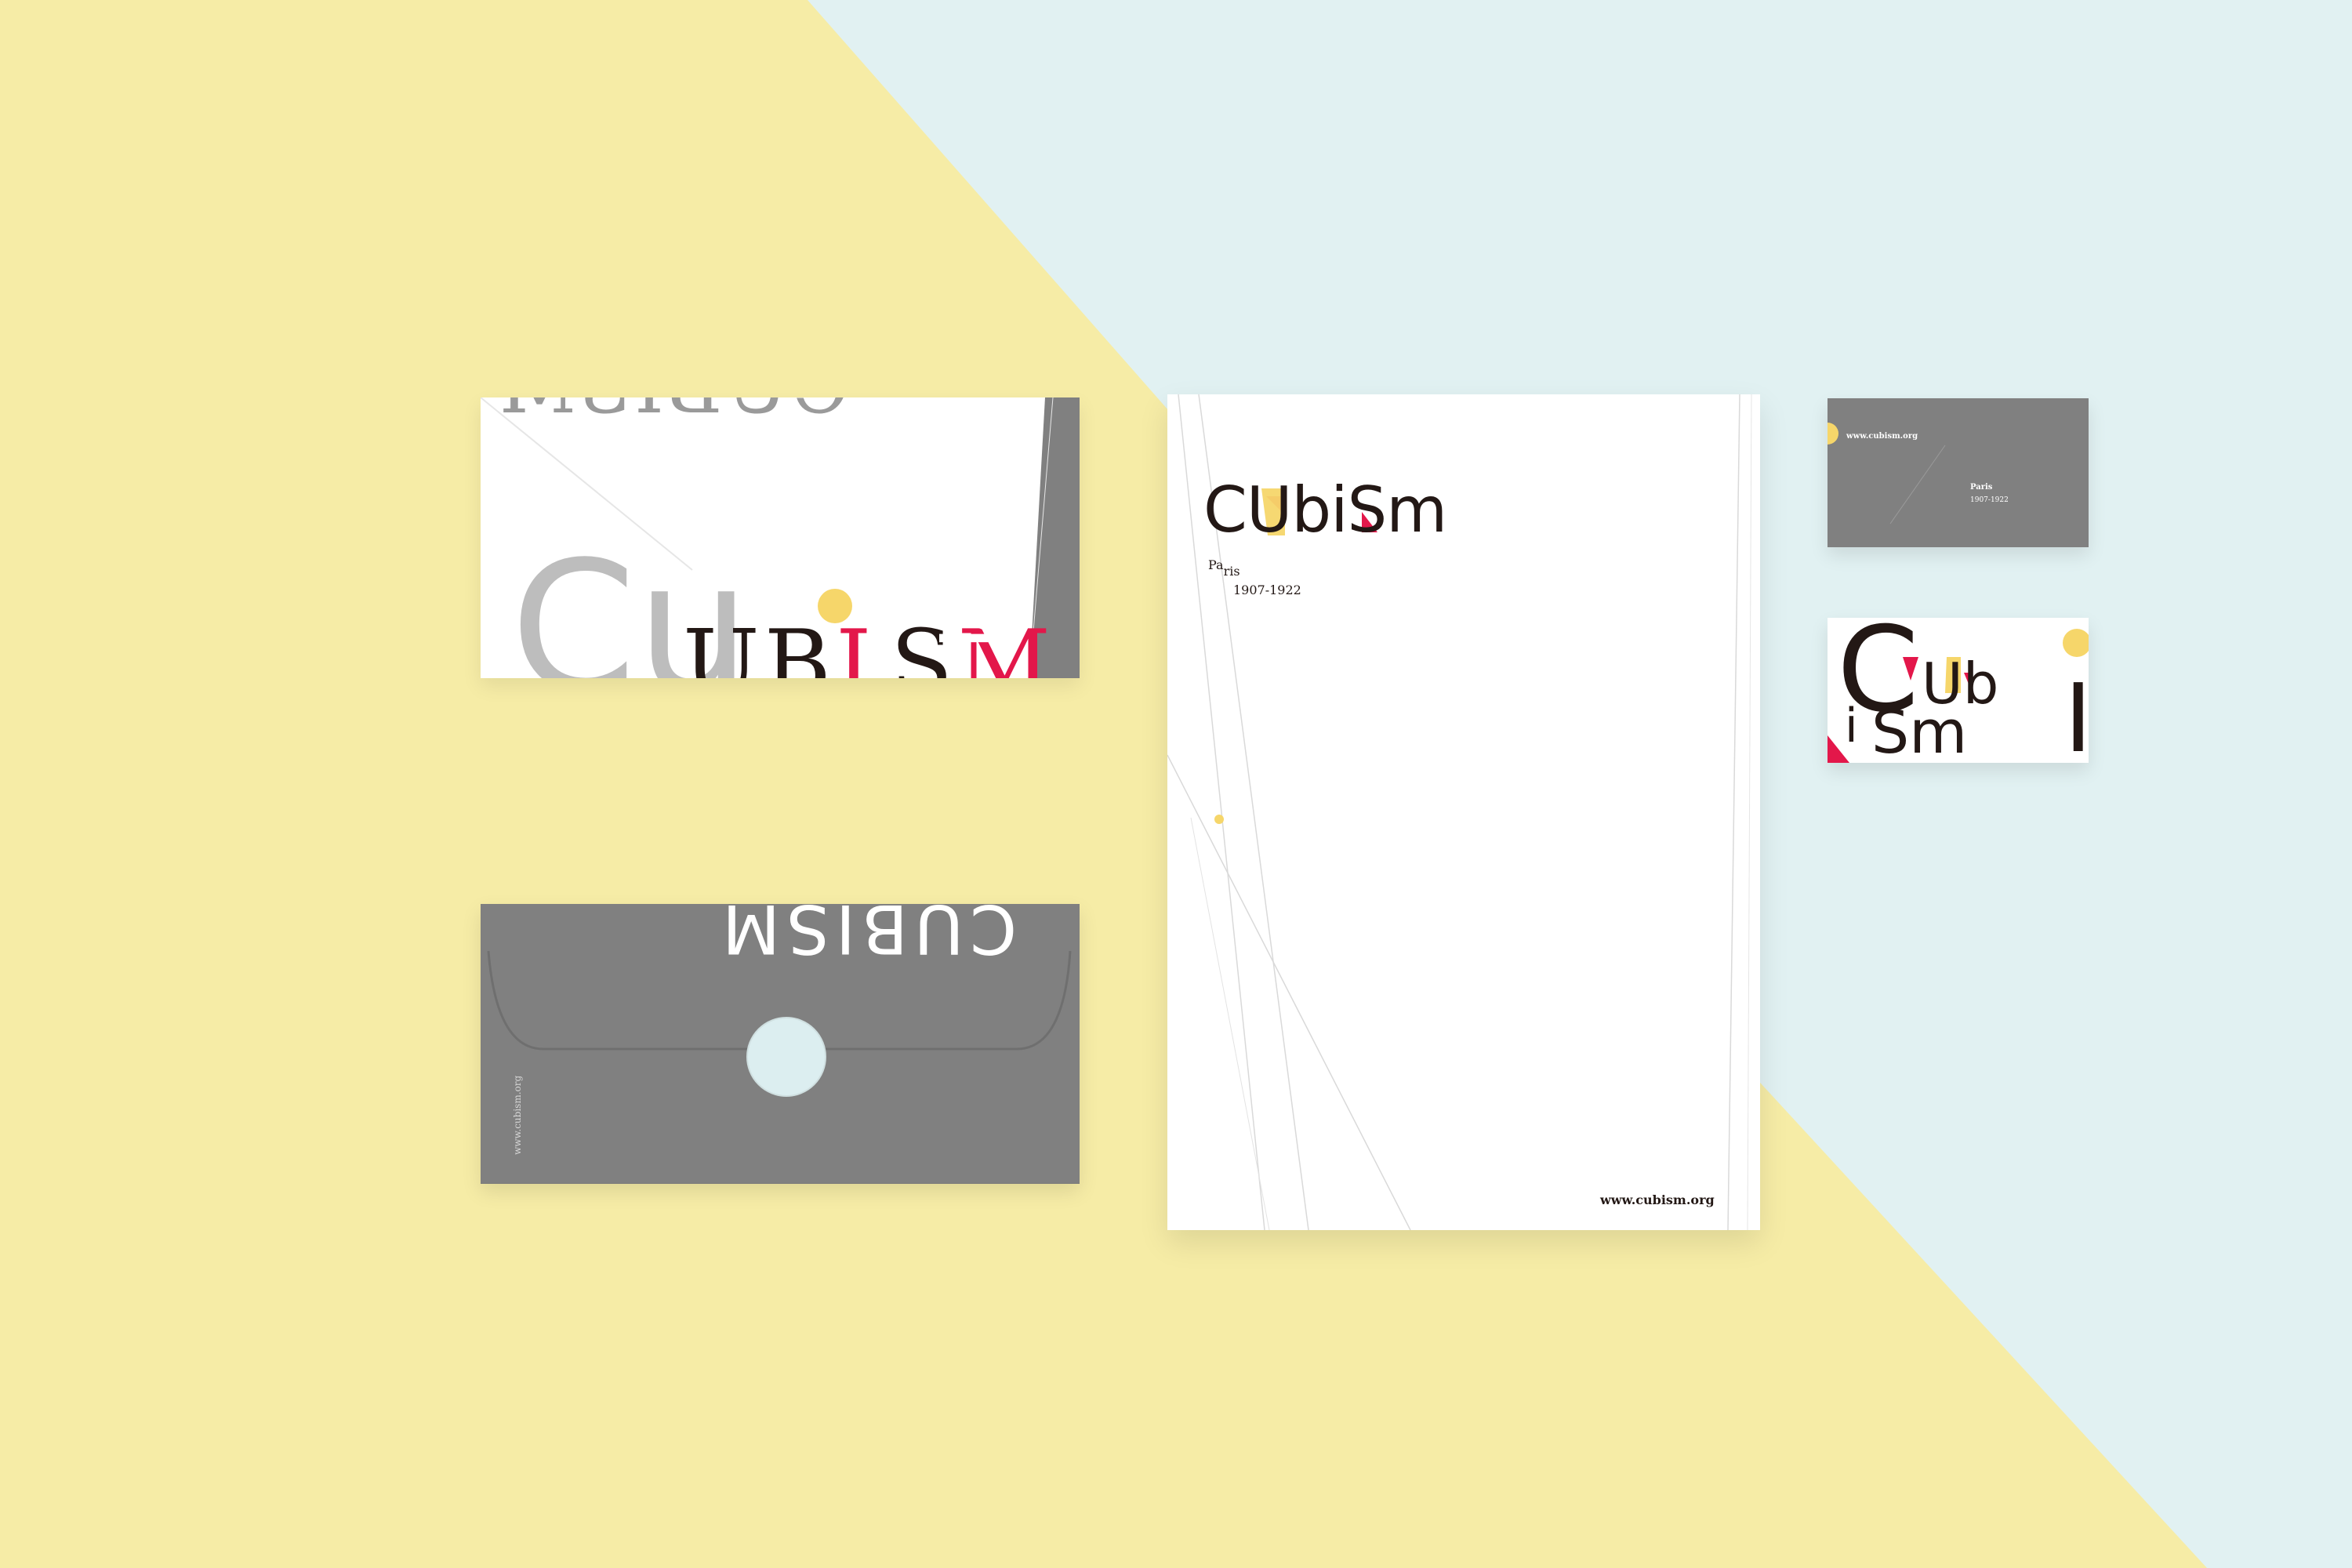  I want to click on business-card-back-line, so click(1917, 484).